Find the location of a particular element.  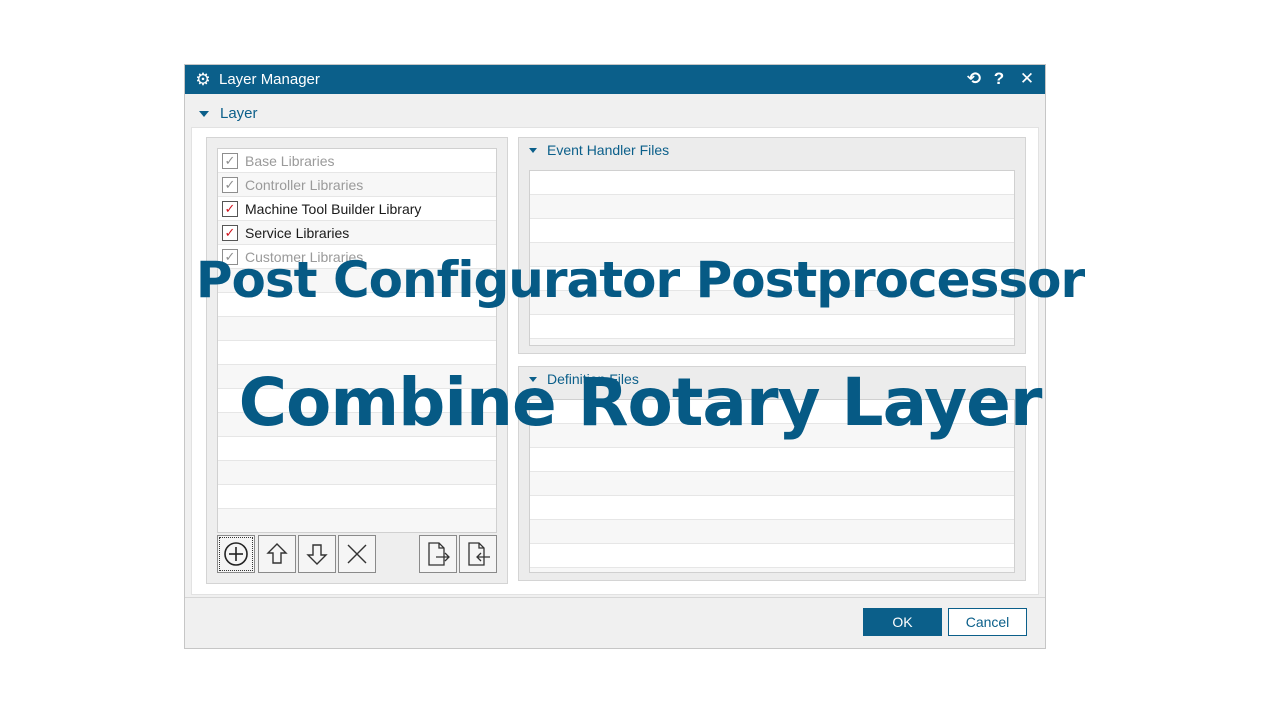

layer-label: Machine Tool Builder Library is located at coordinates (333, 208).